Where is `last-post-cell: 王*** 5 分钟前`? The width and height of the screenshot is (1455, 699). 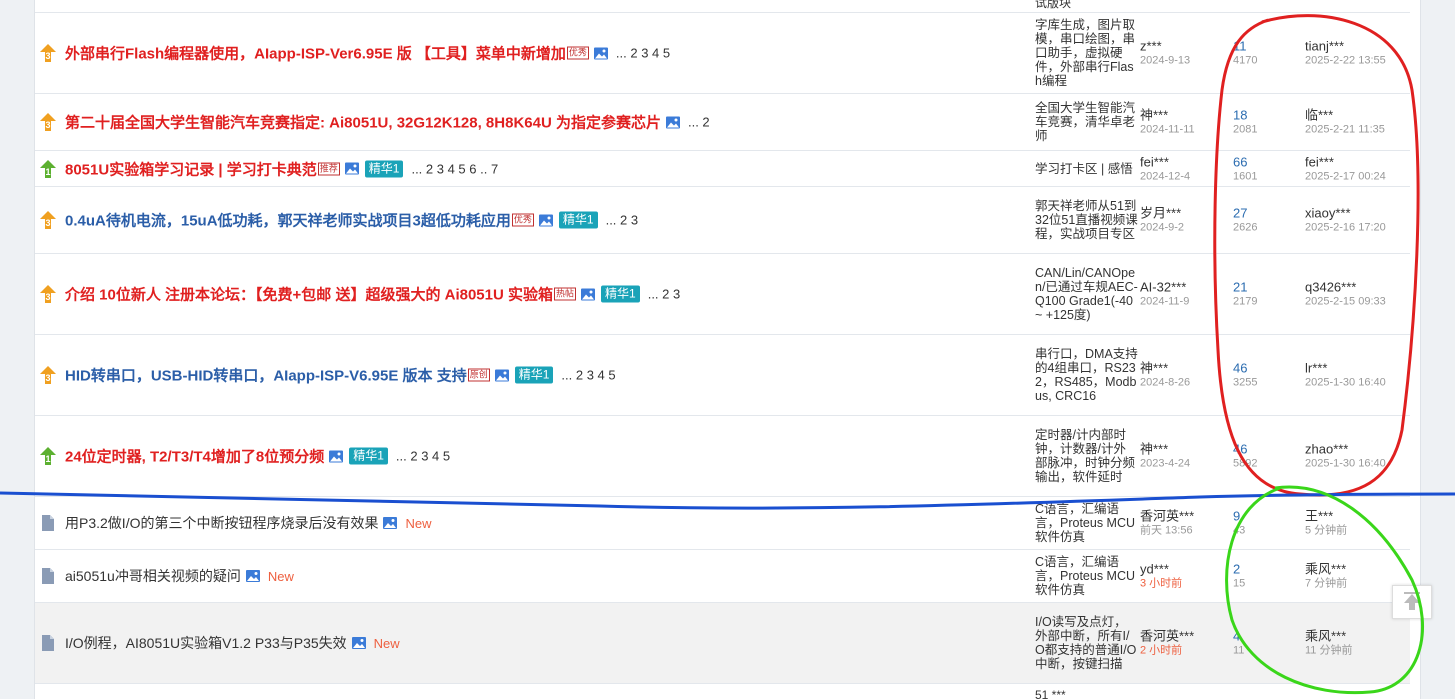
last-post-cell: 王*** 5 分钟前 is located at coordinates (1357, 523).